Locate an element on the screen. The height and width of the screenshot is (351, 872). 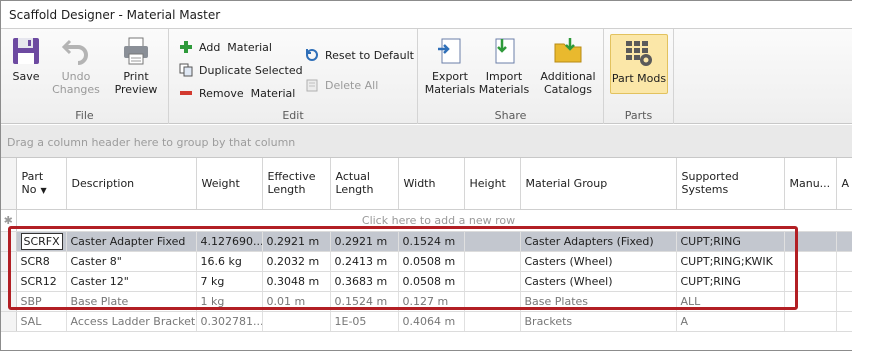
col-header-material-group: Material Group is located at coordinates (598, 184).